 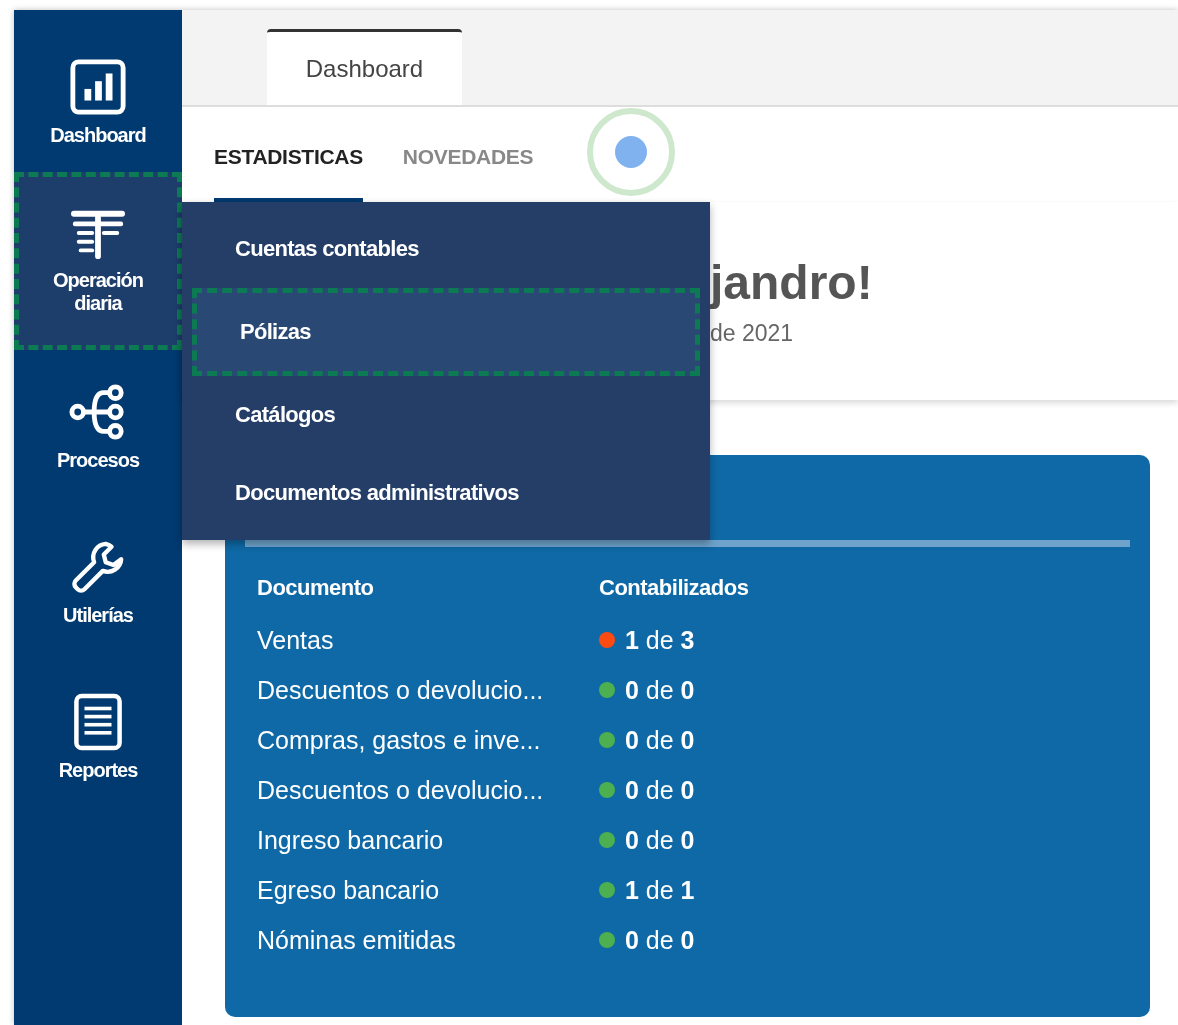 I want to click on menu-item: Cuentas contables, so click(x=446, y=249).